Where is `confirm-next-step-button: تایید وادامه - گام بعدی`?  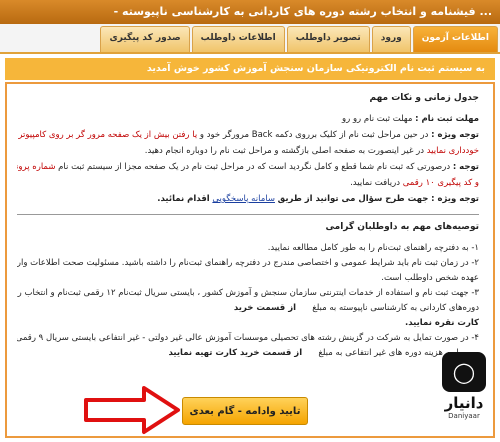 confirm-next-step-button: تایید وادامه - گام بعدی is located at coordinates (245, 411).